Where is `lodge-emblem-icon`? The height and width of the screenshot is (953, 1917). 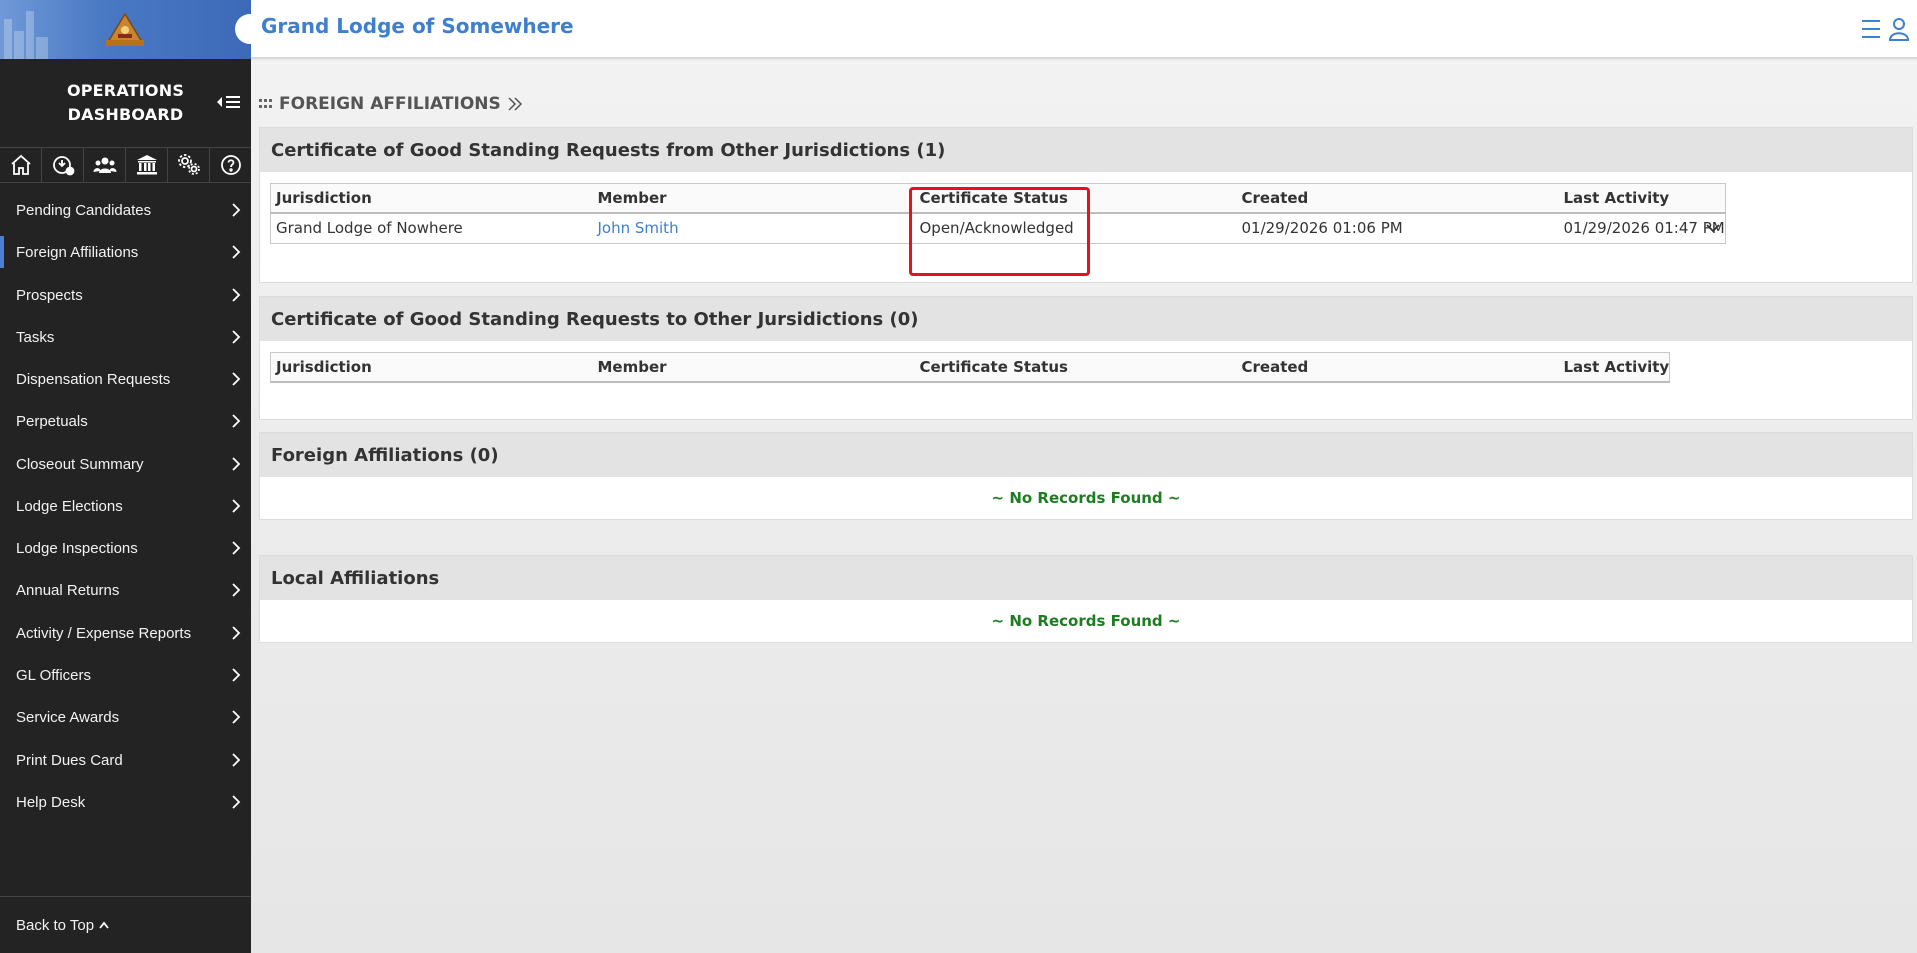
lodge-emblem-icon is located at coordinates (125, 29).